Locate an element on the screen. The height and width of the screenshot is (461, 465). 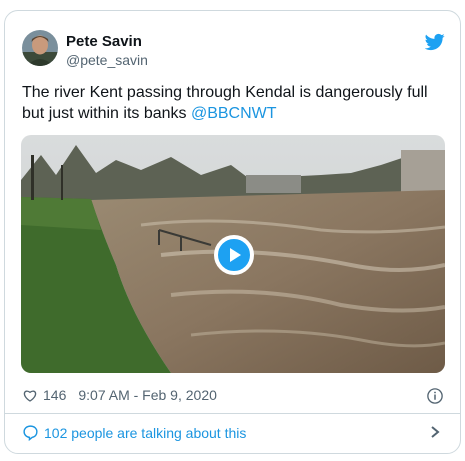
heart-icon is located at coordinates (30, 395).